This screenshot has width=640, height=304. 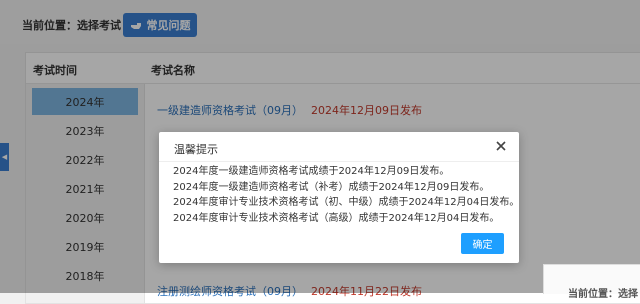 What do you see at coordinates (311, 171) in the screenshot?
I see `notice-line: 2024年度一级建造师资格考试成绩于2024年12月09日发布。` at bounding box center [311, 171].